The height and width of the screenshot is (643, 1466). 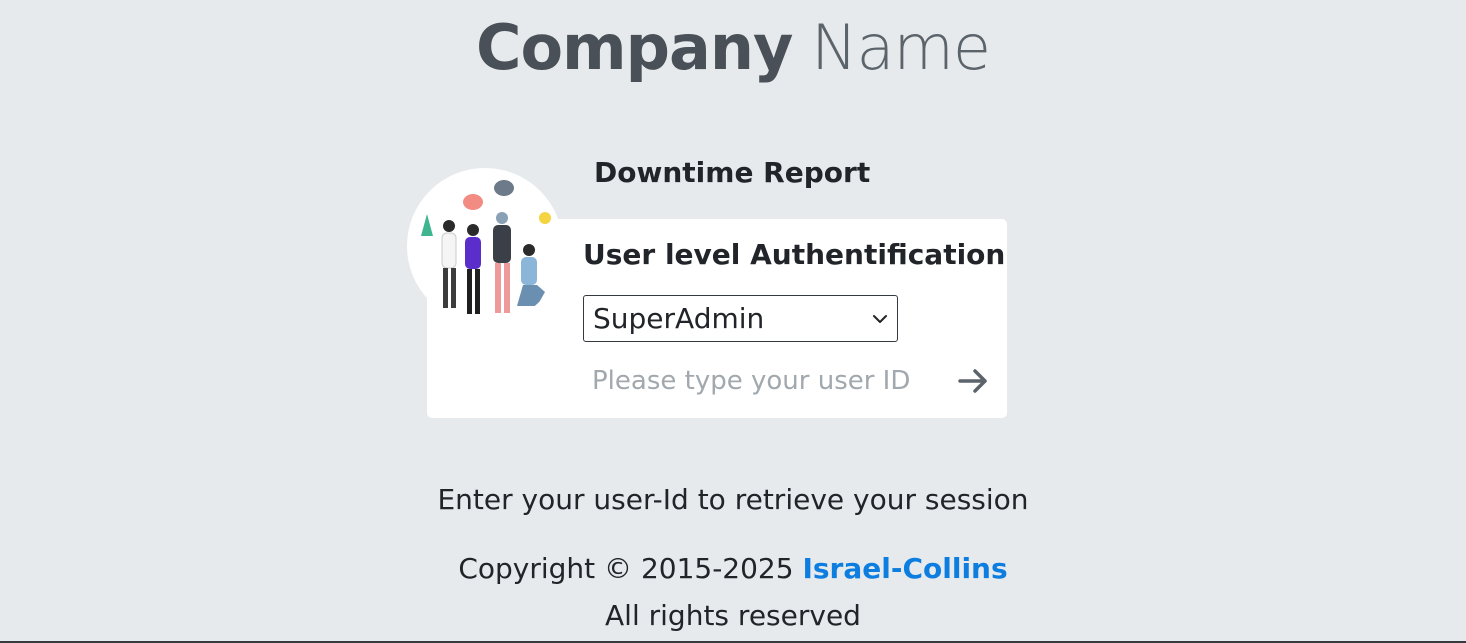 I want to click on team-illustration, so click(x=485, y=246).